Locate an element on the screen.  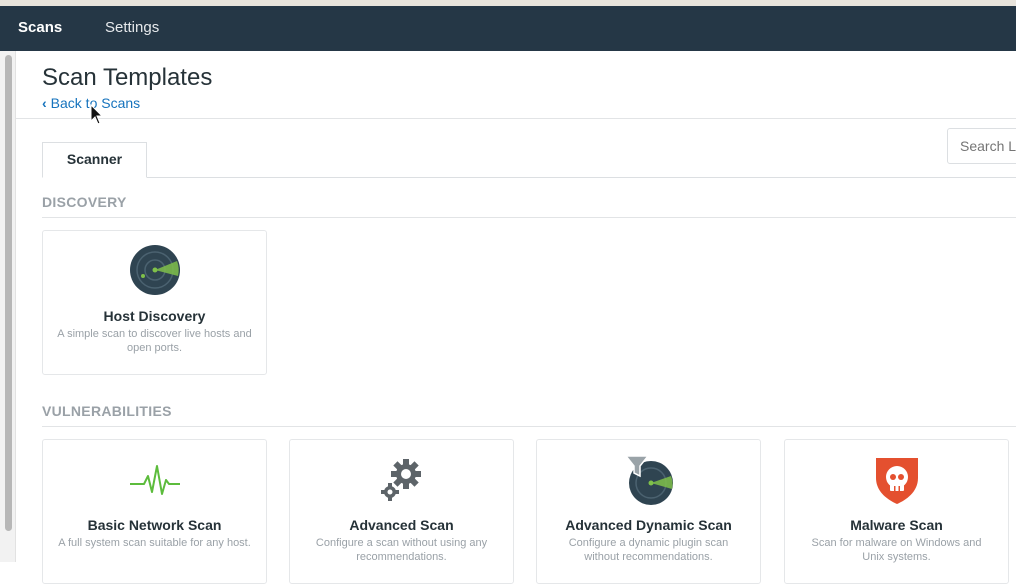
page-title: Scan Templates is located at coordinates (127, 77).